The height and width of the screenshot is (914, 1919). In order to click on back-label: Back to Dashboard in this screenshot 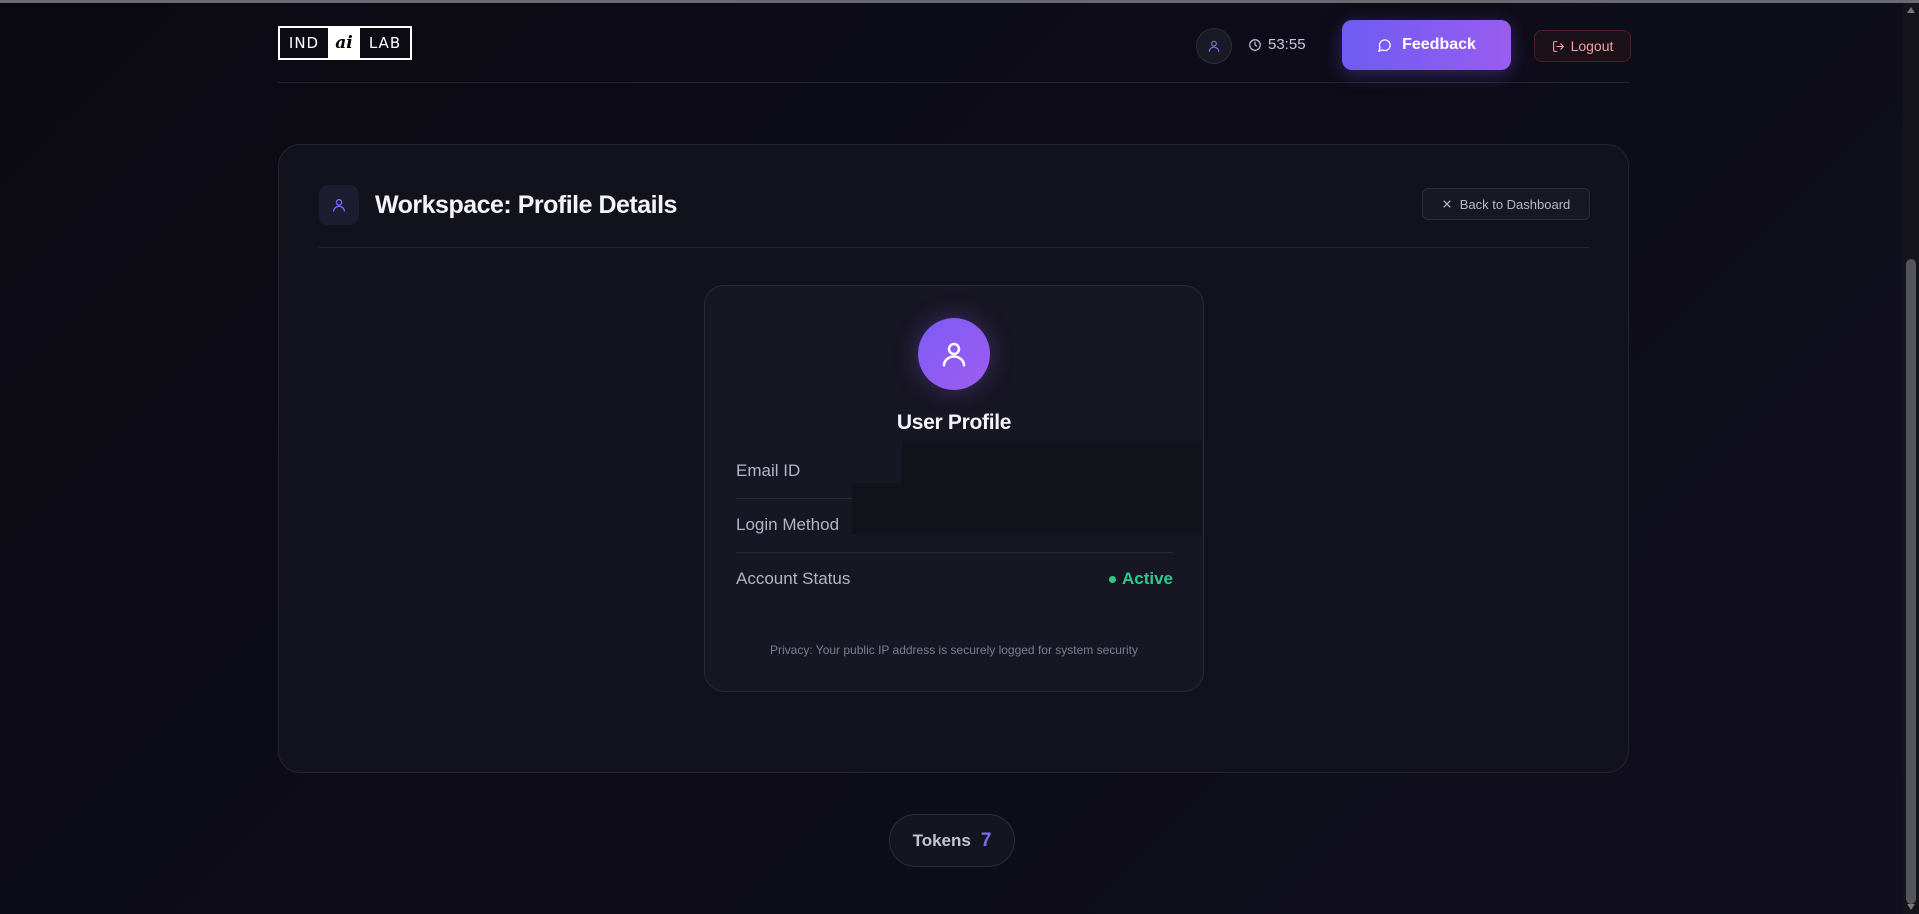, I will do `click(1515, 204)`.